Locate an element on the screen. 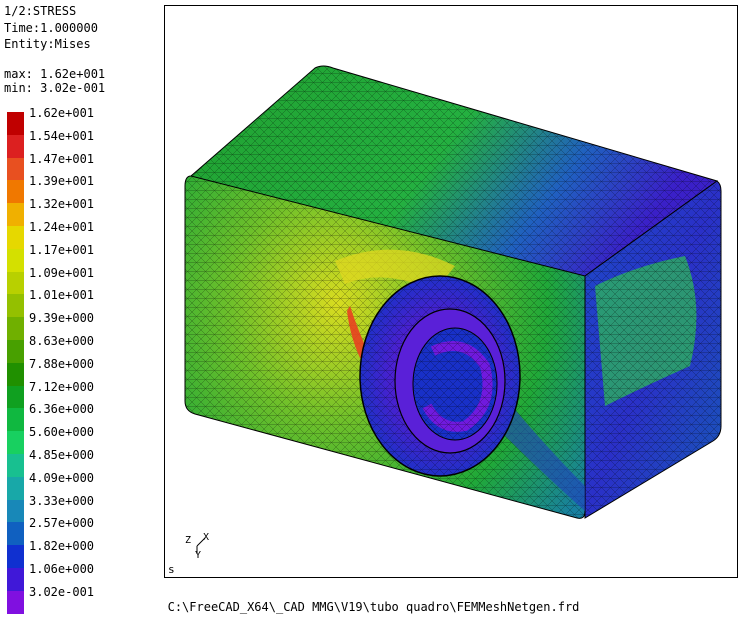 Image resolution: width=747 pixels, height=640 pixels. legend-label: 8.63e+000 is located at coordinates (62, 340).